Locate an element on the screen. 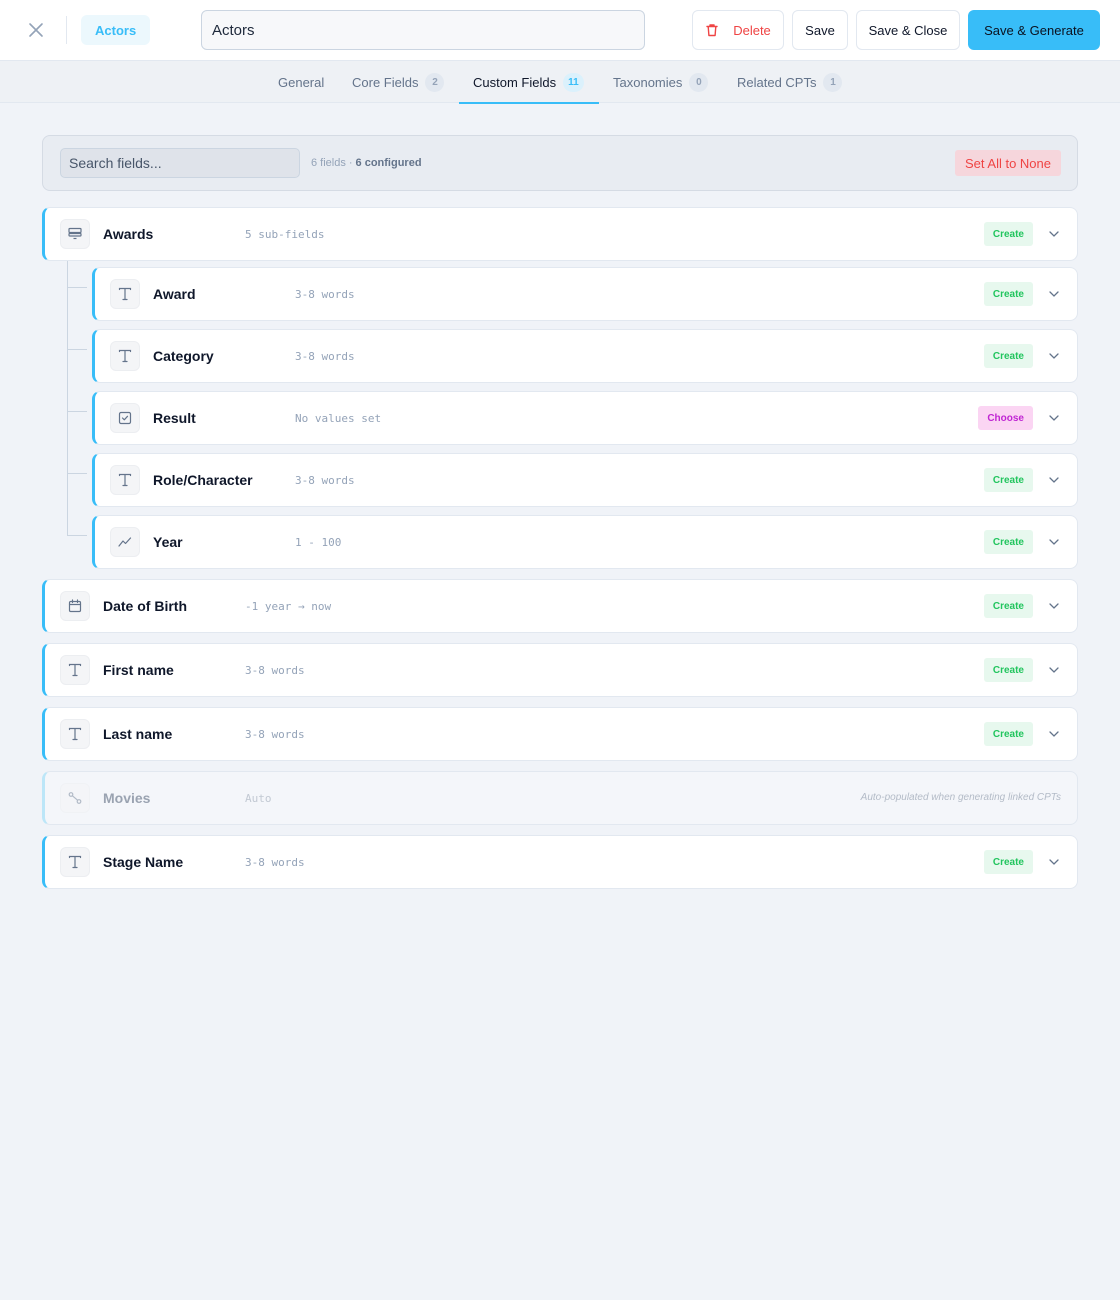  field-meta: No values set is located at coordinates (338, 418).